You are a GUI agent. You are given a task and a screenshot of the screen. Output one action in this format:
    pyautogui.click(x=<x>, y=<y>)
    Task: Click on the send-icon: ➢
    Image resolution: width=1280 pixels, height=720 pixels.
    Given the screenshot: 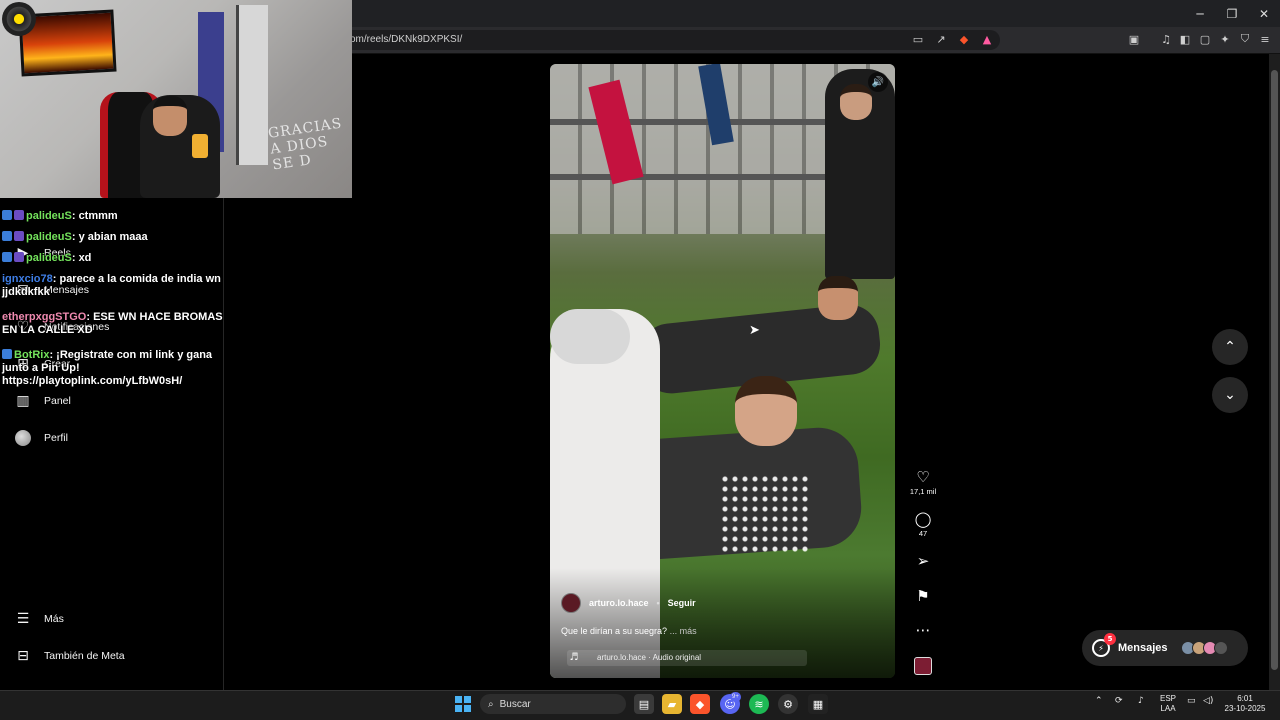 What is the action you would take?
    pyautogui.click(x=923, y=561)
    